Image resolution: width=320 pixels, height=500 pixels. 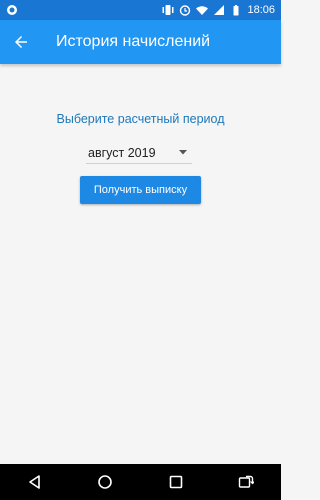 I want to click on nav-back-button, so click(x=35, y=482).